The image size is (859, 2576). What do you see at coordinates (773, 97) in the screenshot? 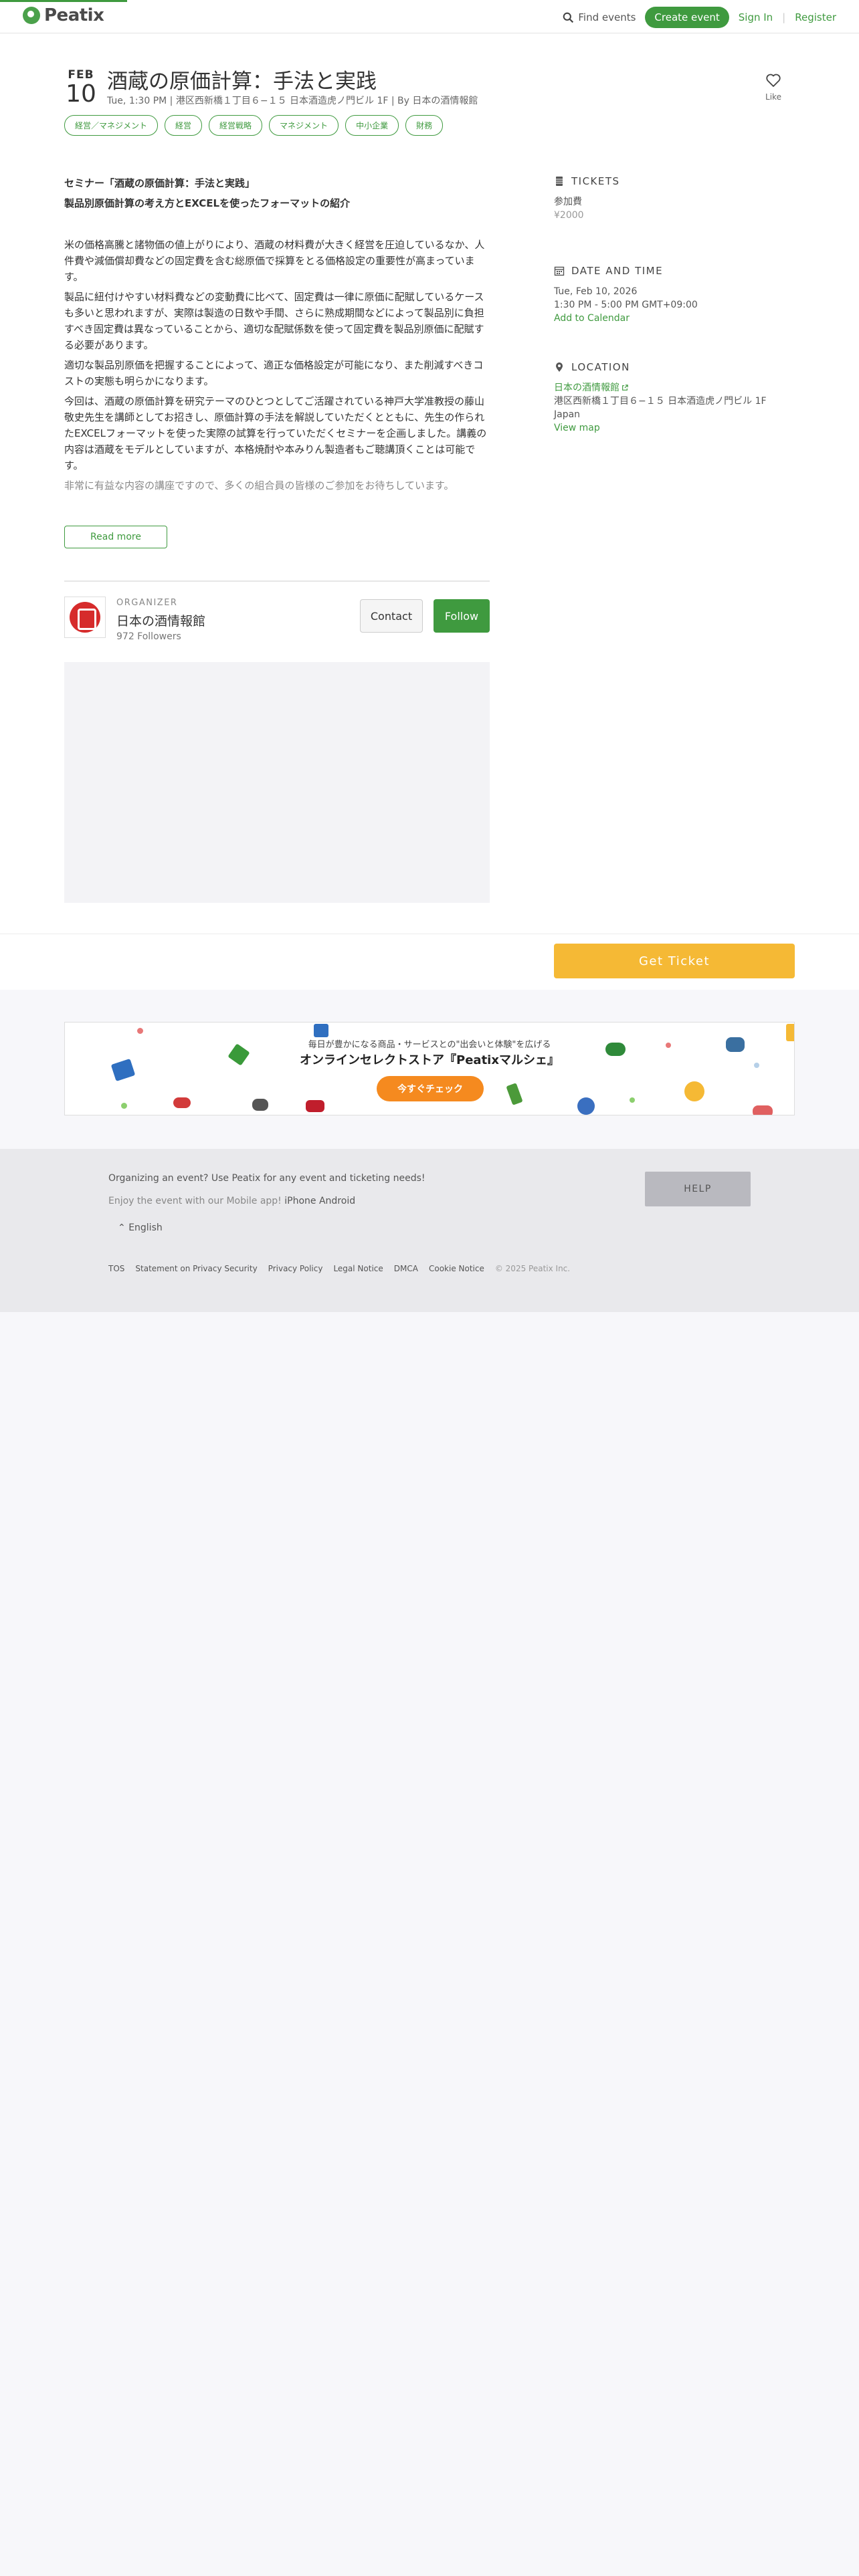
I see `like-label: Like` at bounding box center [773, 97].